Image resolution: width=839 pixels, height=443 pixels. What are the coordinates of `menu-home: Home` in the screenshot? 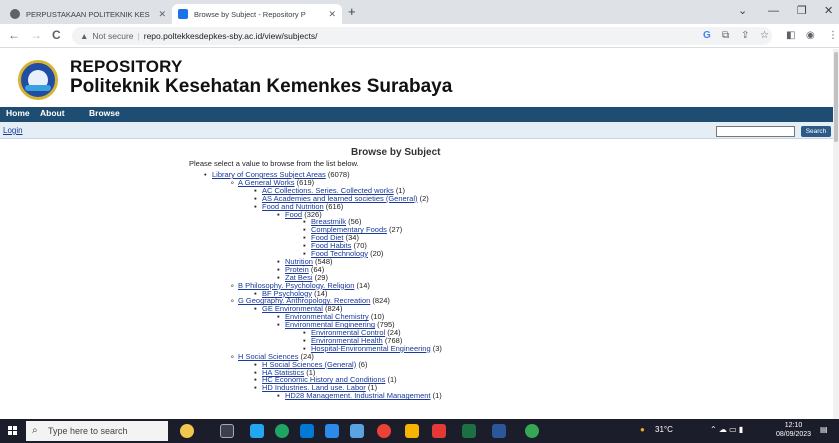 It's located at (18, 113).